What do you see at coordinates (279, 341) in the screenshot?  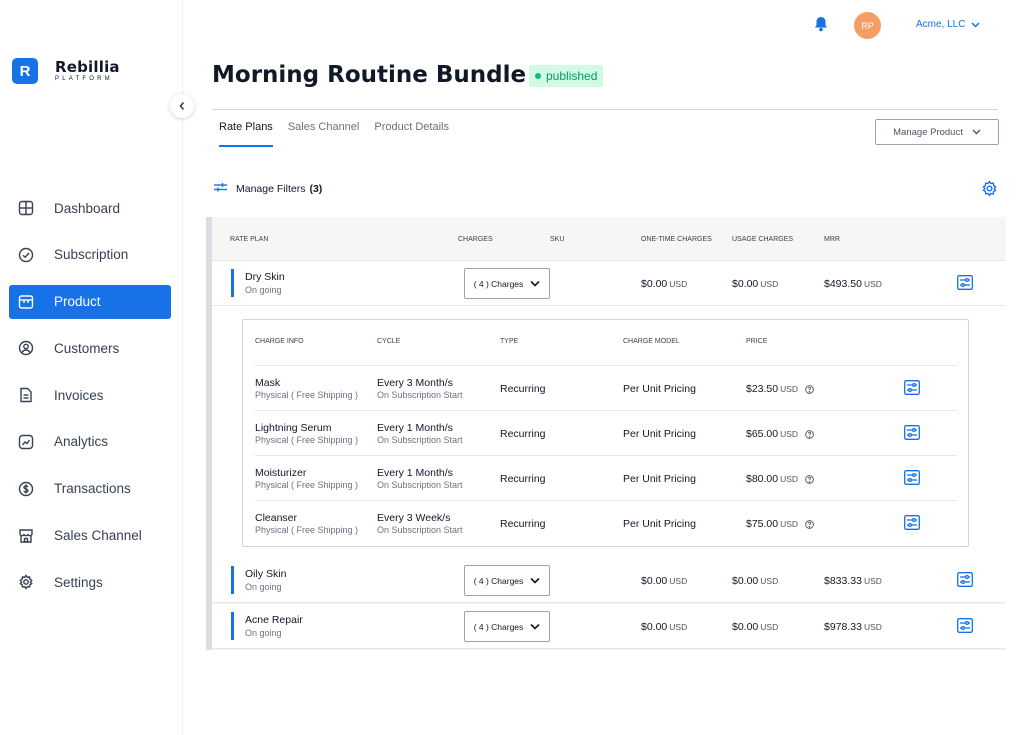 I see `col-charge-info: CHARGE INFO` at bounding box center [279, 341].